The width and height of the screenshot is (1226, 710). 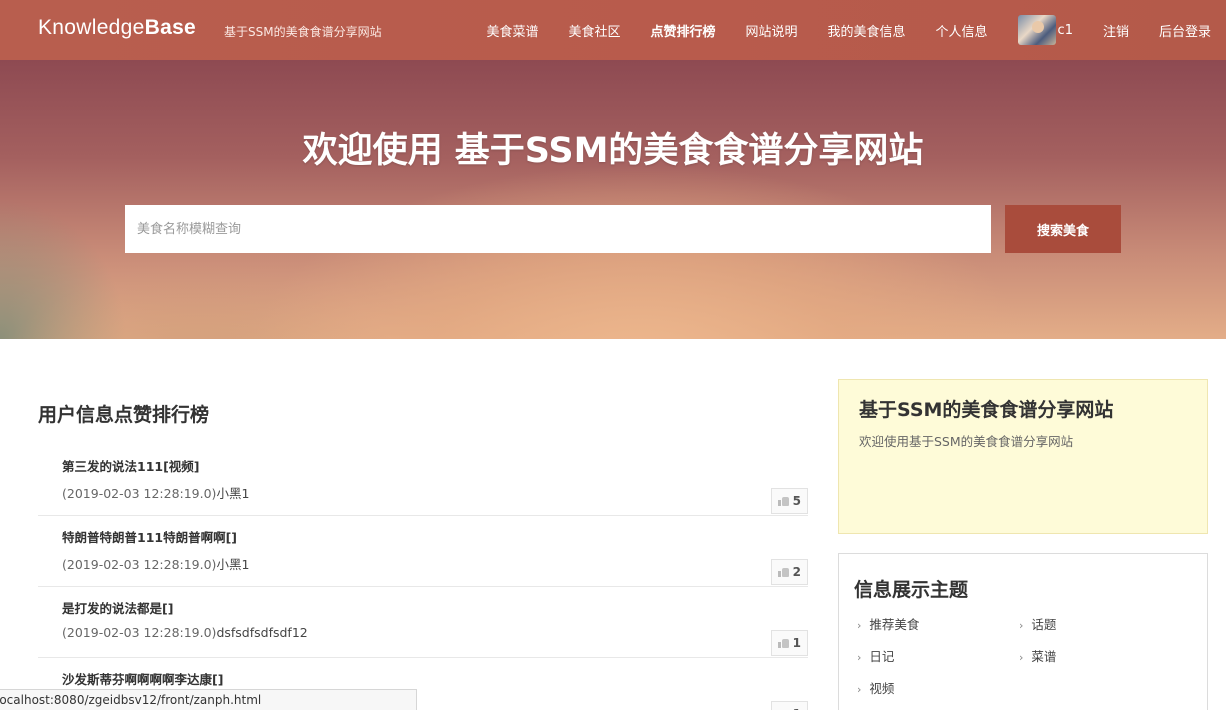 What do you see at coordinates (512, 30) in the screenshot?
I see `nav-item-recipes: 美食菜谱` at bounding box center [512, 30].